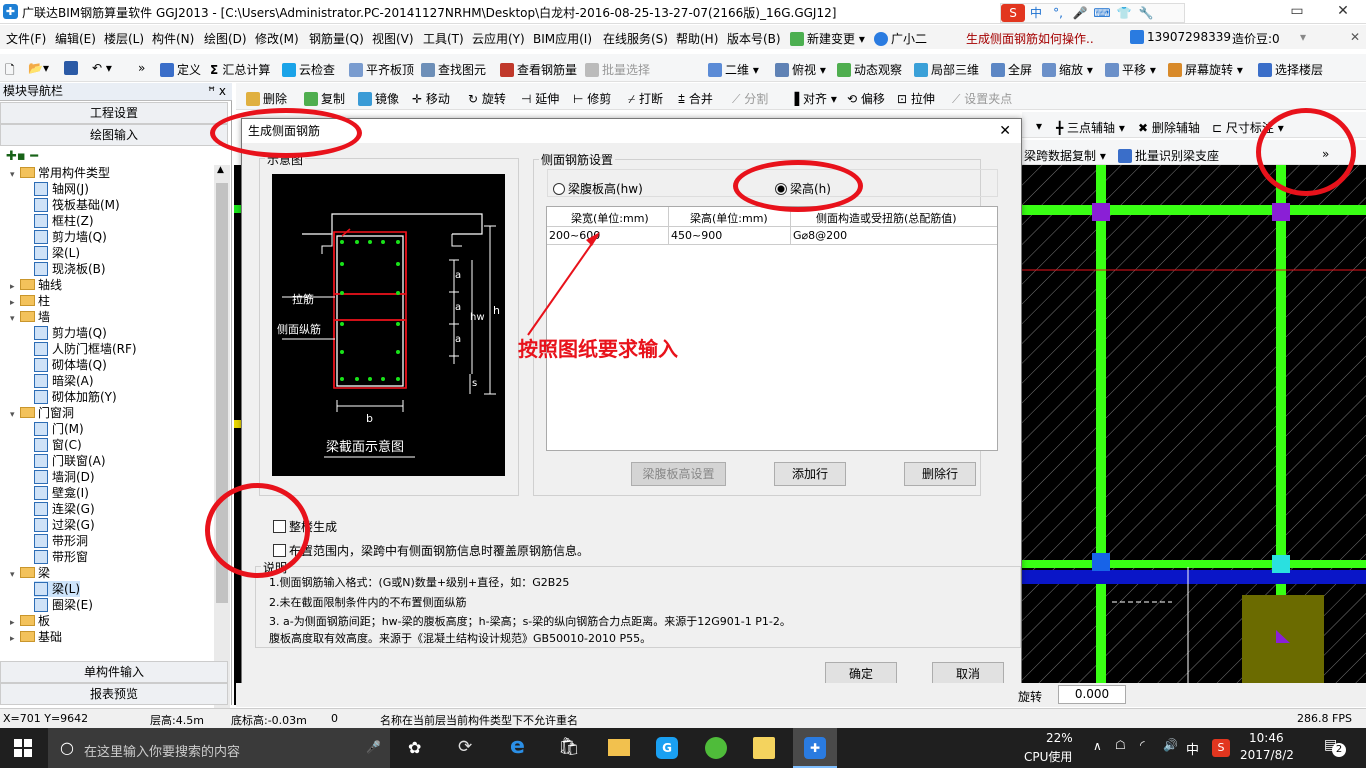  What do you see at coordinates (900, 38) in the screenshot?
I see `menu-guangxiaoer: 广小二` at bounding box center [900, 38].